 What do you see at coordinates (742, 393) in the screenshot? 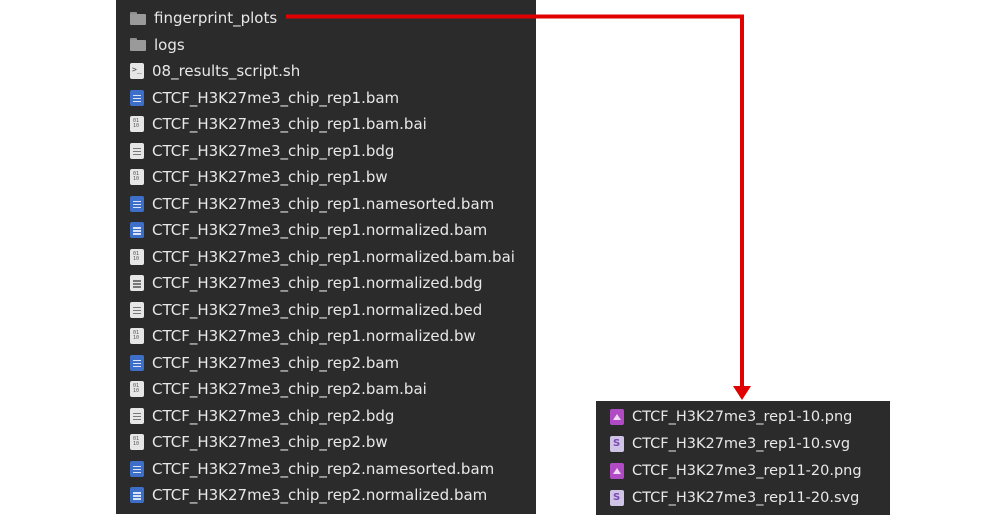
I see `annotation-arrowhead` at bounding box center [742, 393].